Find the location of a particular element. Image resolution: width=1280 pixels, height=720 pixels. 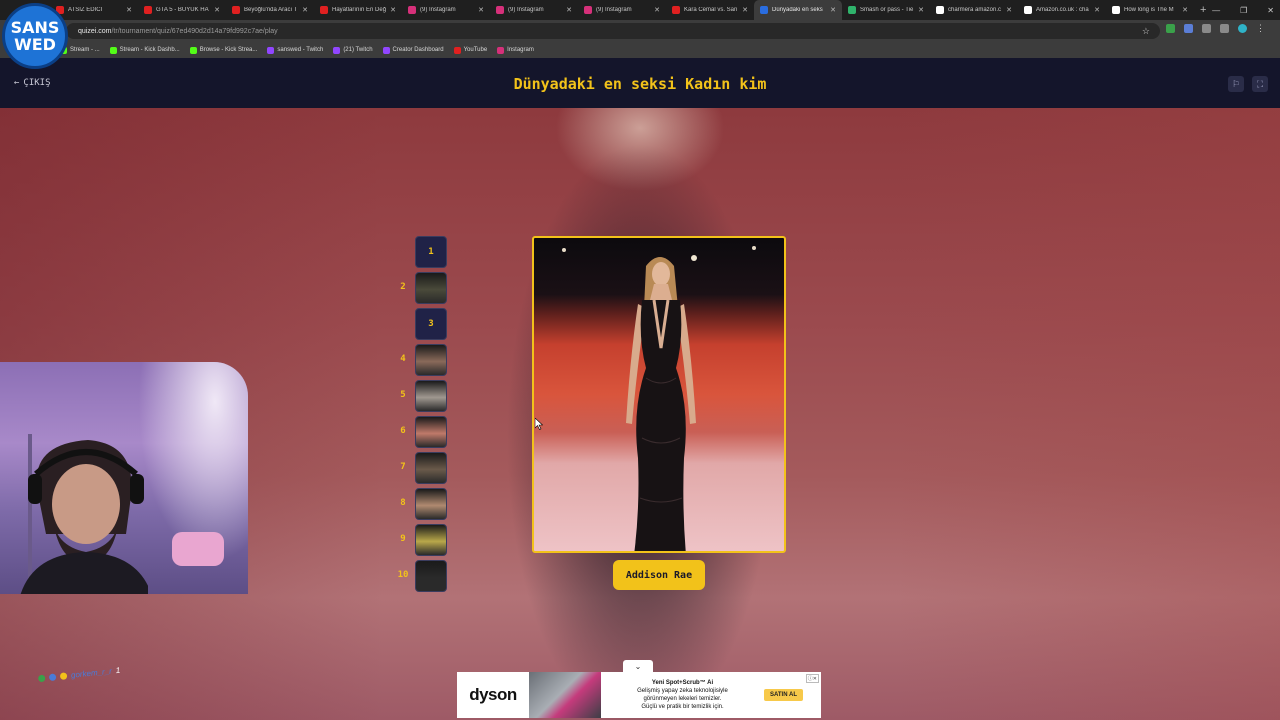

bracket-number: 2 is located at coordinates (403, 287).